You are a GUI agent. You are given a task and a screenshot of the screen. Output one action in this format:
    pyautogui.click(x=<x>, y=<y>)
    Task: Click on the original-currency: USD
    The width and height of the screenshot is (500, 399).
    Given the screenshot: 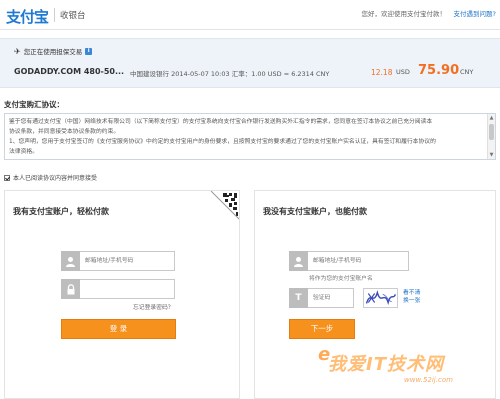 What is the action you would take?
    pyautogui.click(x=403, y=72)
    